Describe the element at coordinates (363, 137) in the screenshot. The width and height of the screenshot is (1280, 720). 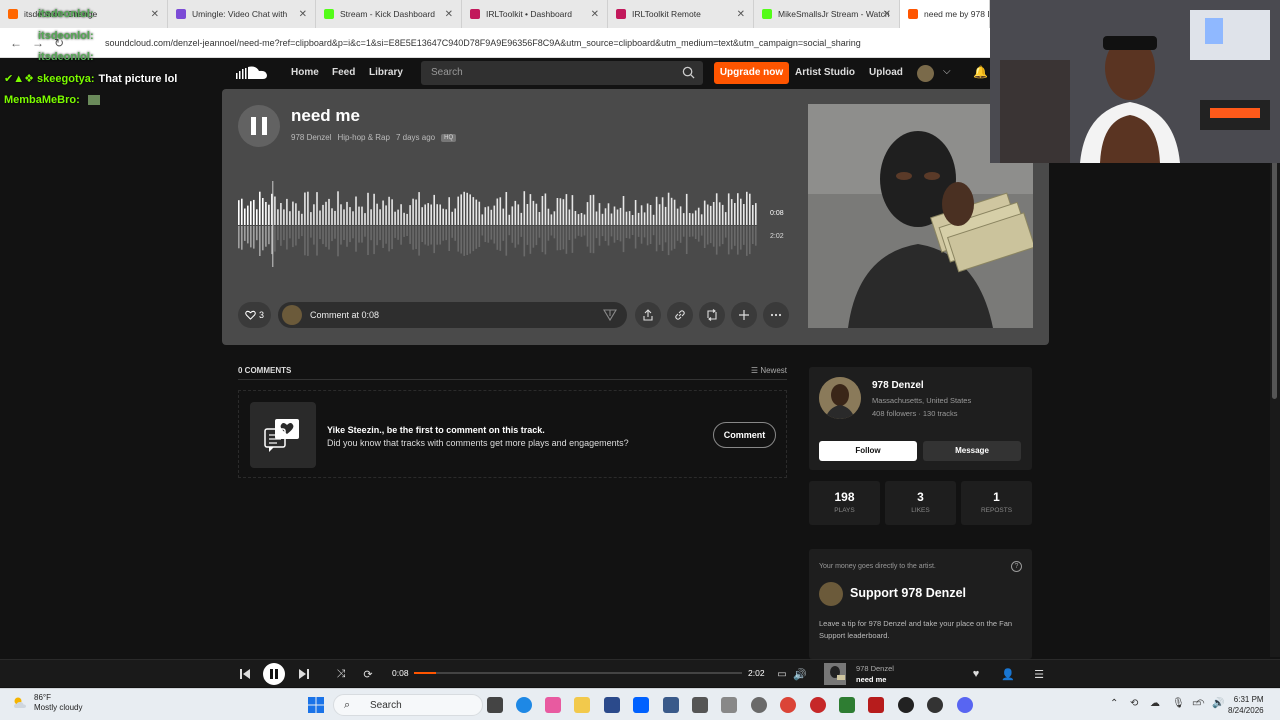
I see `track-genre: Hip-hop & Rap` at that location.